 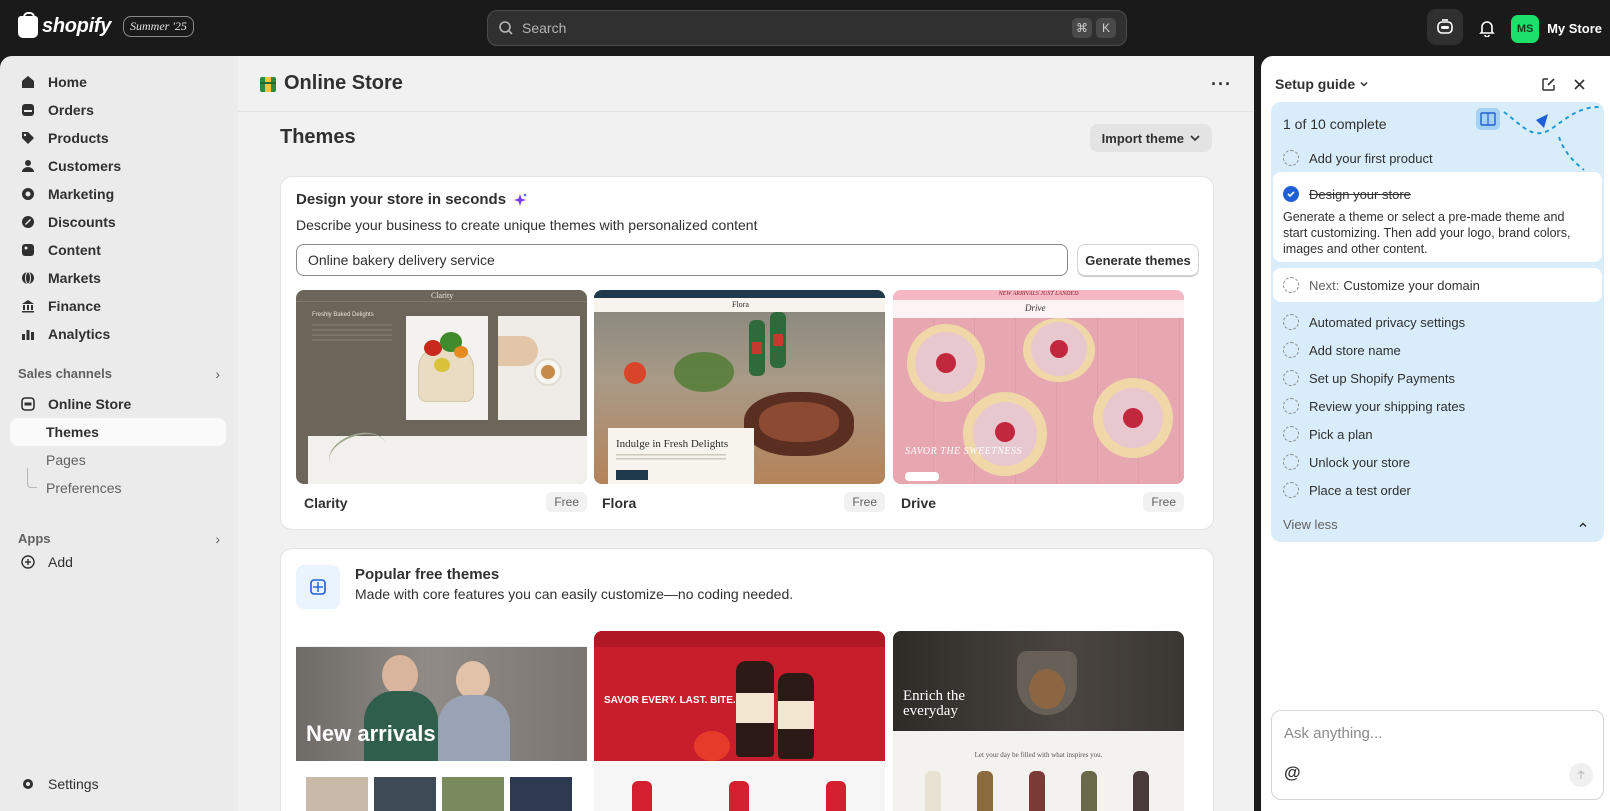 What do you see at coordinates (1583, 525) in the screenshot?
I see `chevron-up-icon` at bounding box center [1583, 525].